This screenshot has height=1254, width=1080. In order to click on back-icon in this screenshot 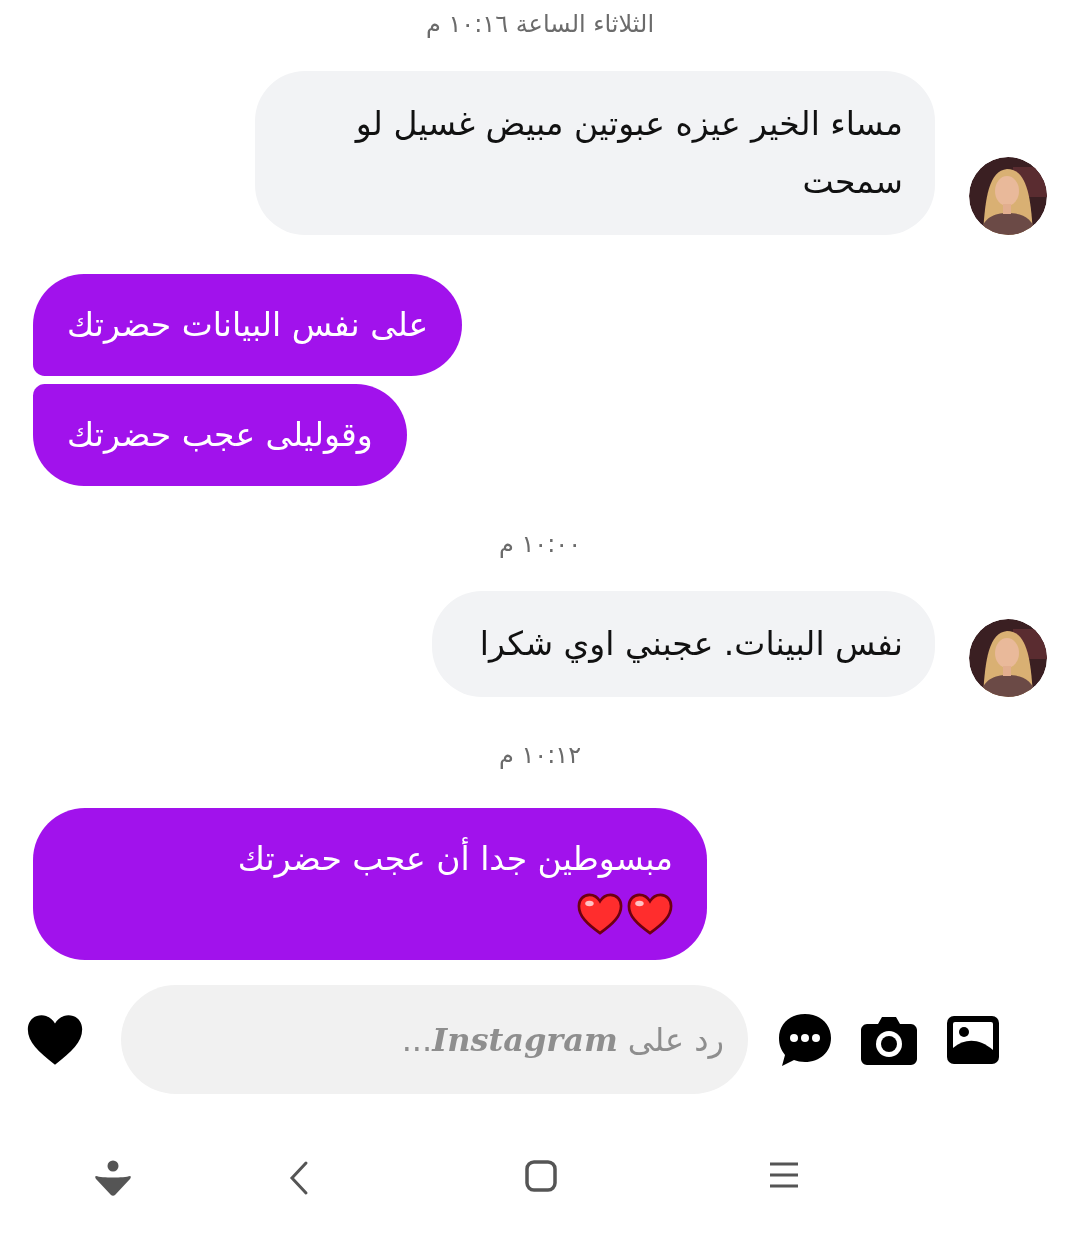, I will do `click(299, 1178)`.